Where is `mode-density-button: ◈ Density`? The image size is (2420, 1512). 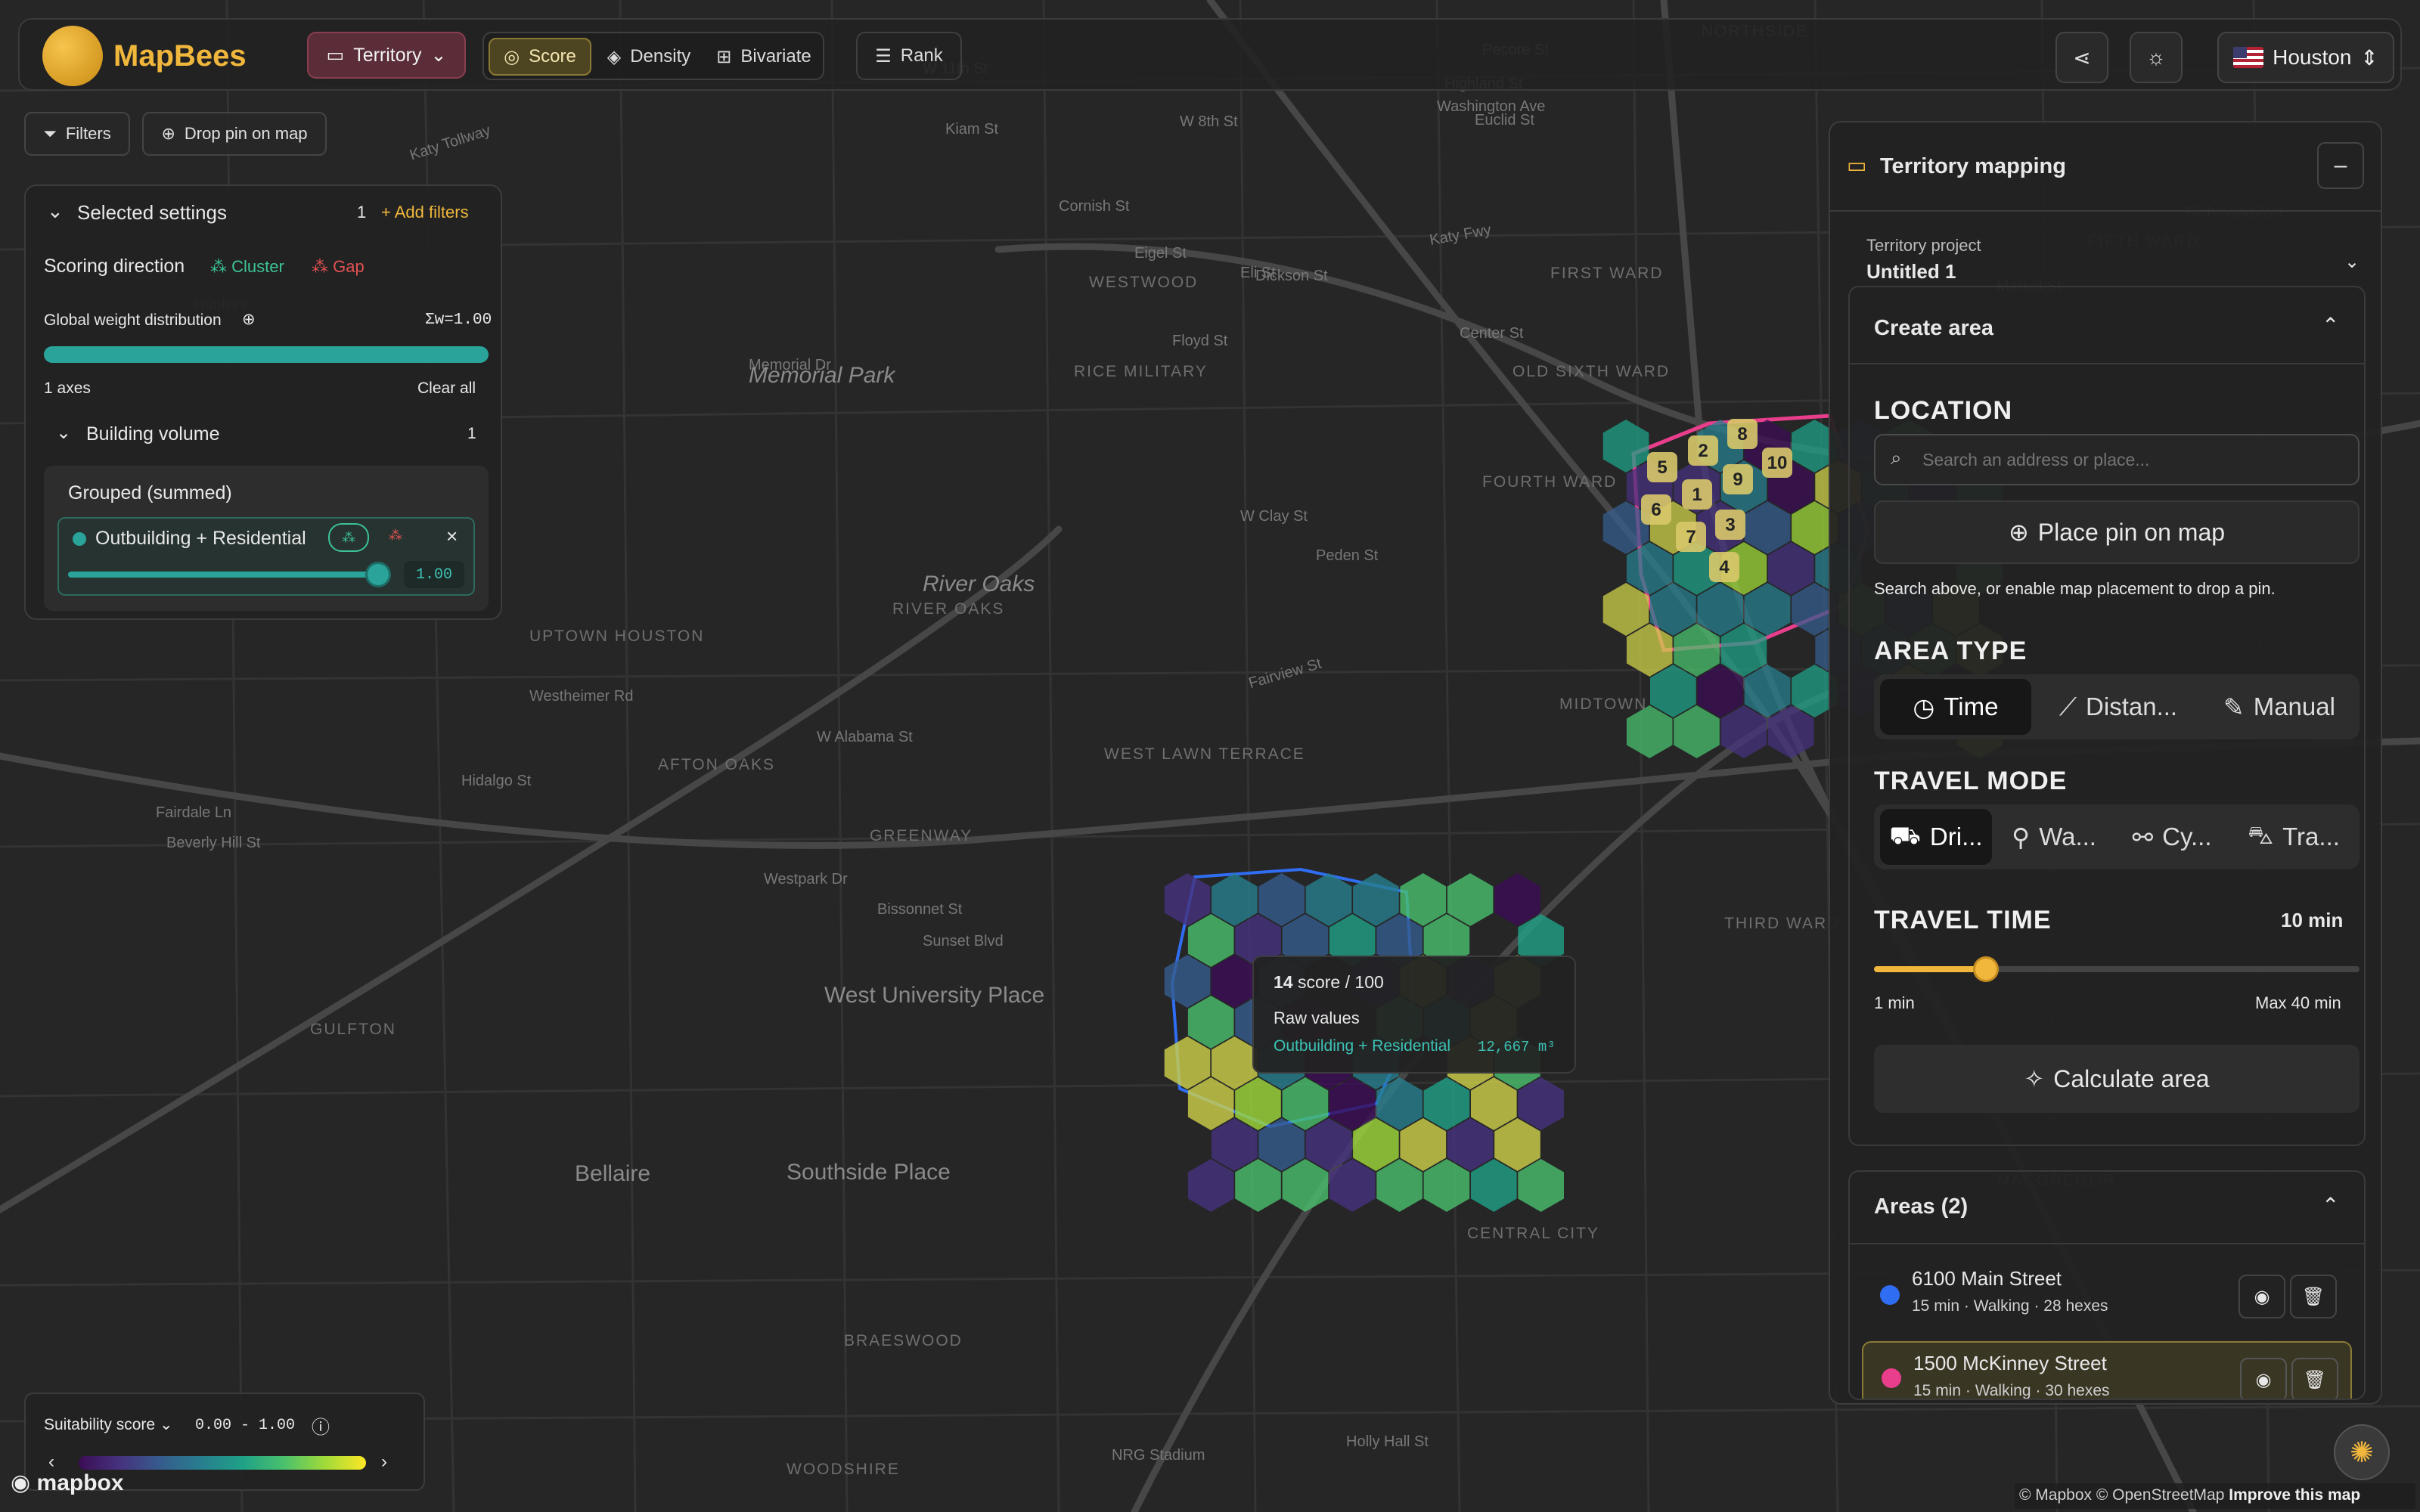 mode-density-button: ◈ Density is located at coordinates (649, 57).